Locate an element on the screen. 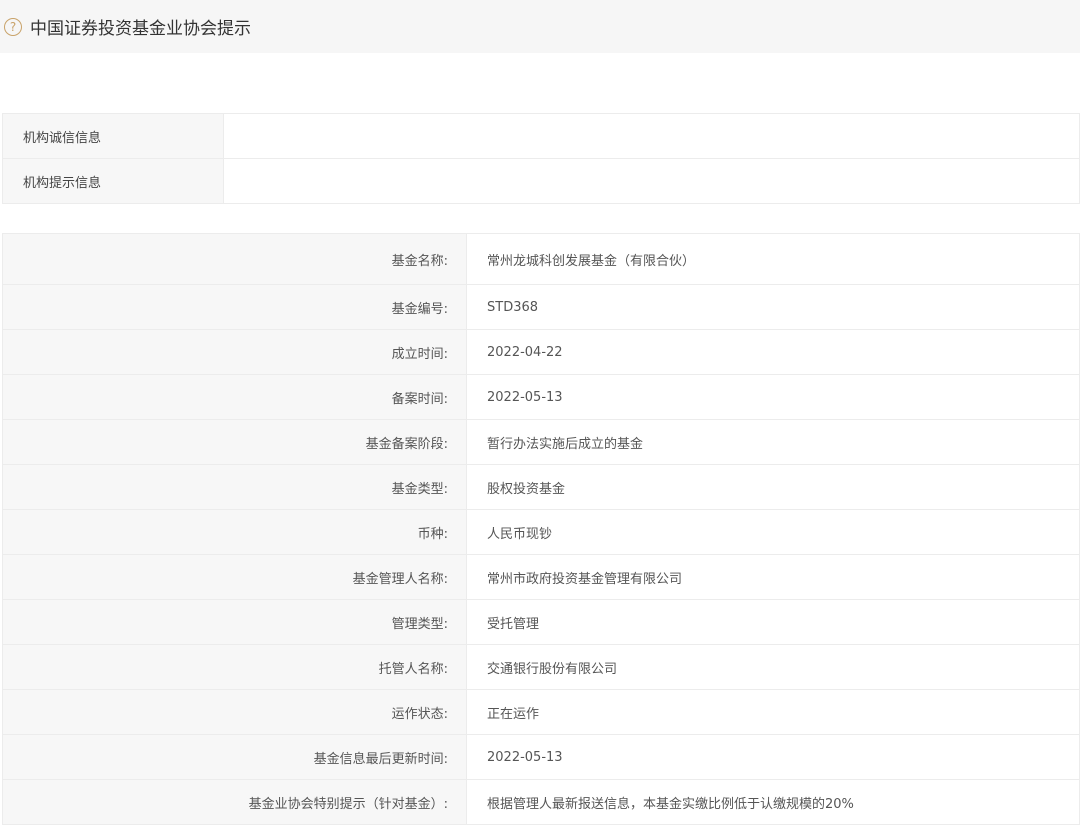  row-label: 基金业协会特别提示（针对基金）: is located at coordinates (234, 802).